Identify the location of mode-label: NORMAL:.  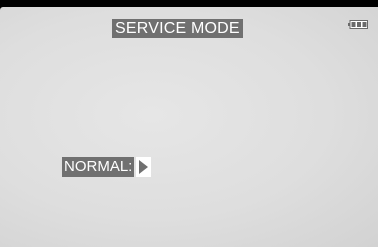
(98, 167).